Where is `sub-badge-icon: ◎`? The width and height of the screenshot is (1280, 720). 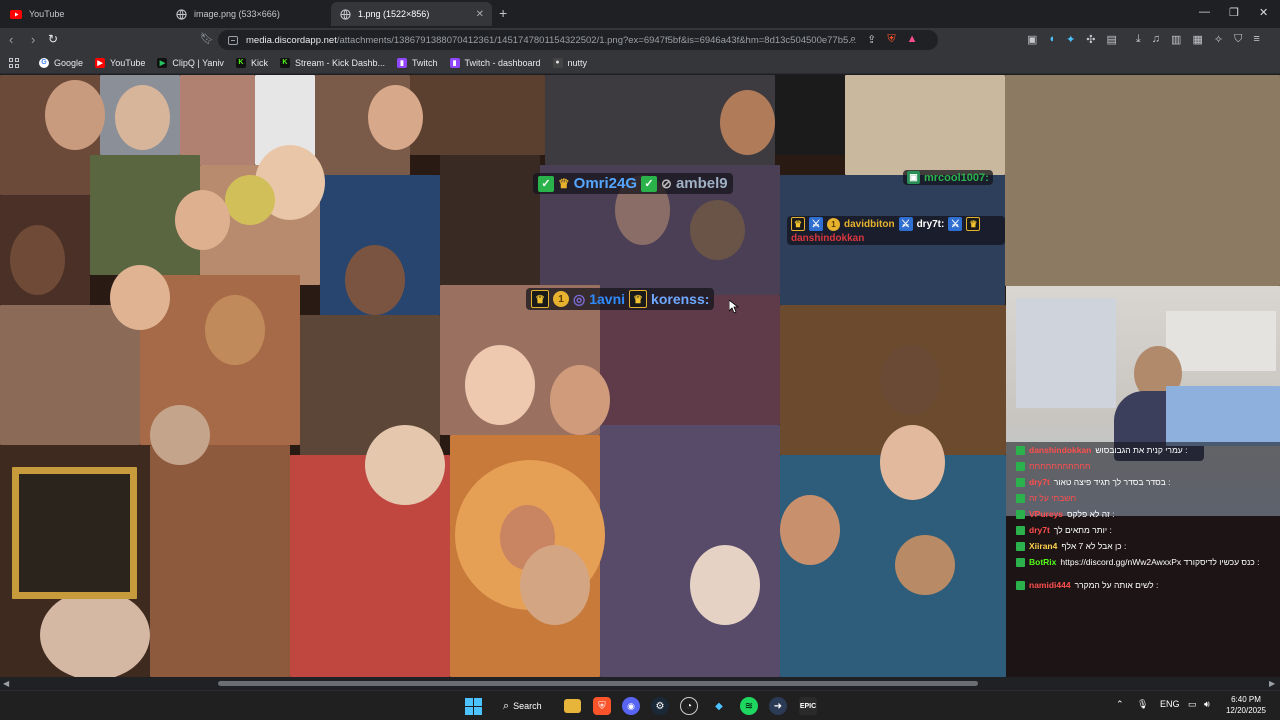 sub-badge-icon: ◎ is located at coordinates (579, 298).